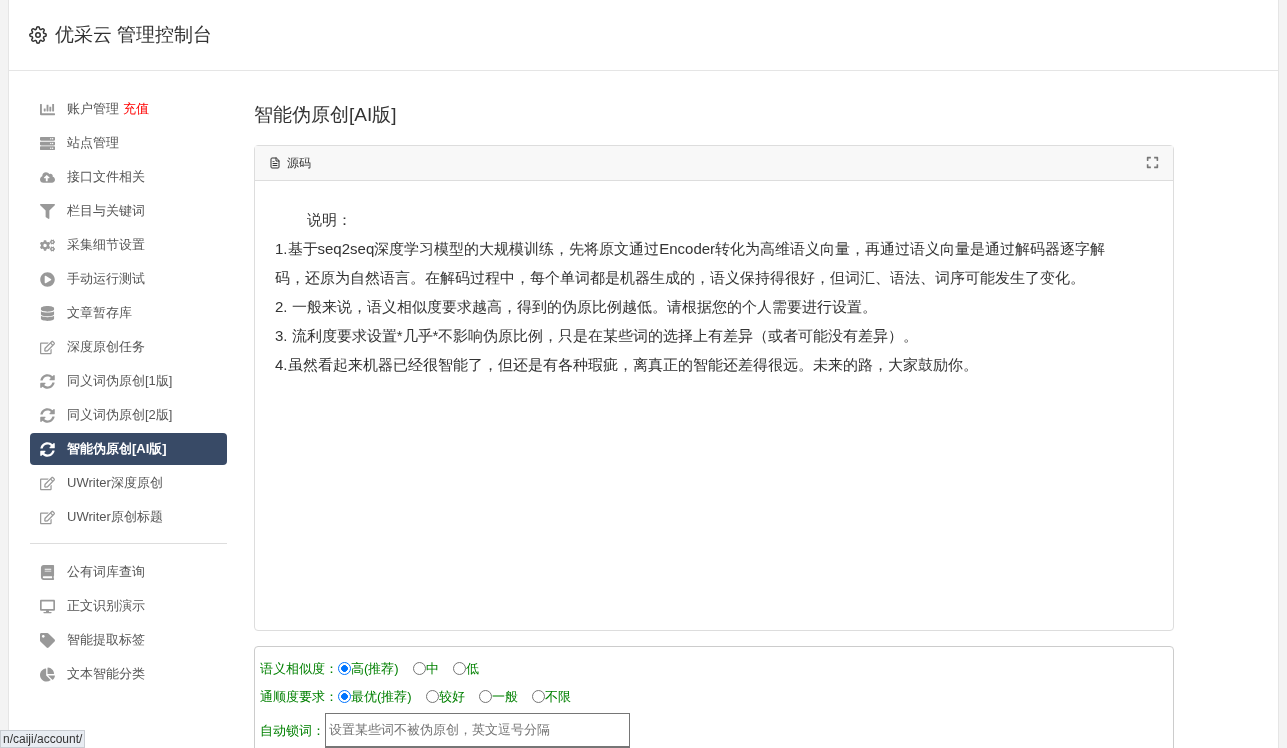 The width and height of the screenshot is (1287, 748). I want to click on sidebar-item: 采集细节设置, so click(128, 245).